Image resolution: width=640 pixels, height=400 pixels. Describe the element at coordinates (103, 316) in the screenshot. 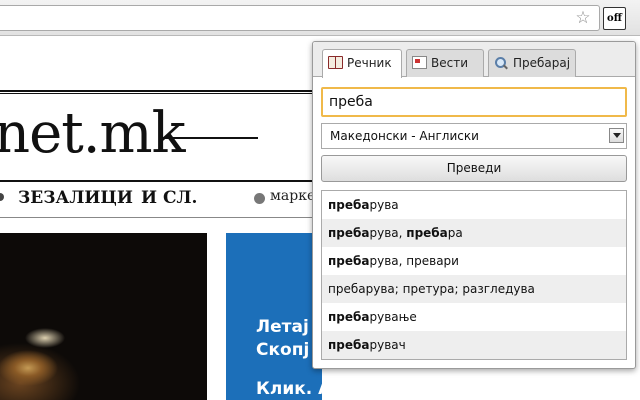

I see `article-image` at that location.